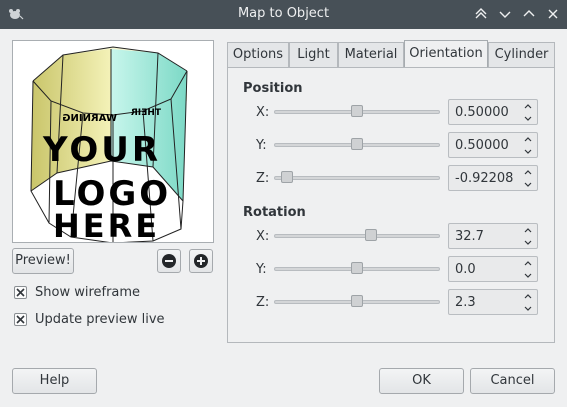 The image size is (567, 407). What do you see at coordinates (263, 302) in the screenshot?
I see `rotation-z-label: Z:` at bounding box center [263, 302].